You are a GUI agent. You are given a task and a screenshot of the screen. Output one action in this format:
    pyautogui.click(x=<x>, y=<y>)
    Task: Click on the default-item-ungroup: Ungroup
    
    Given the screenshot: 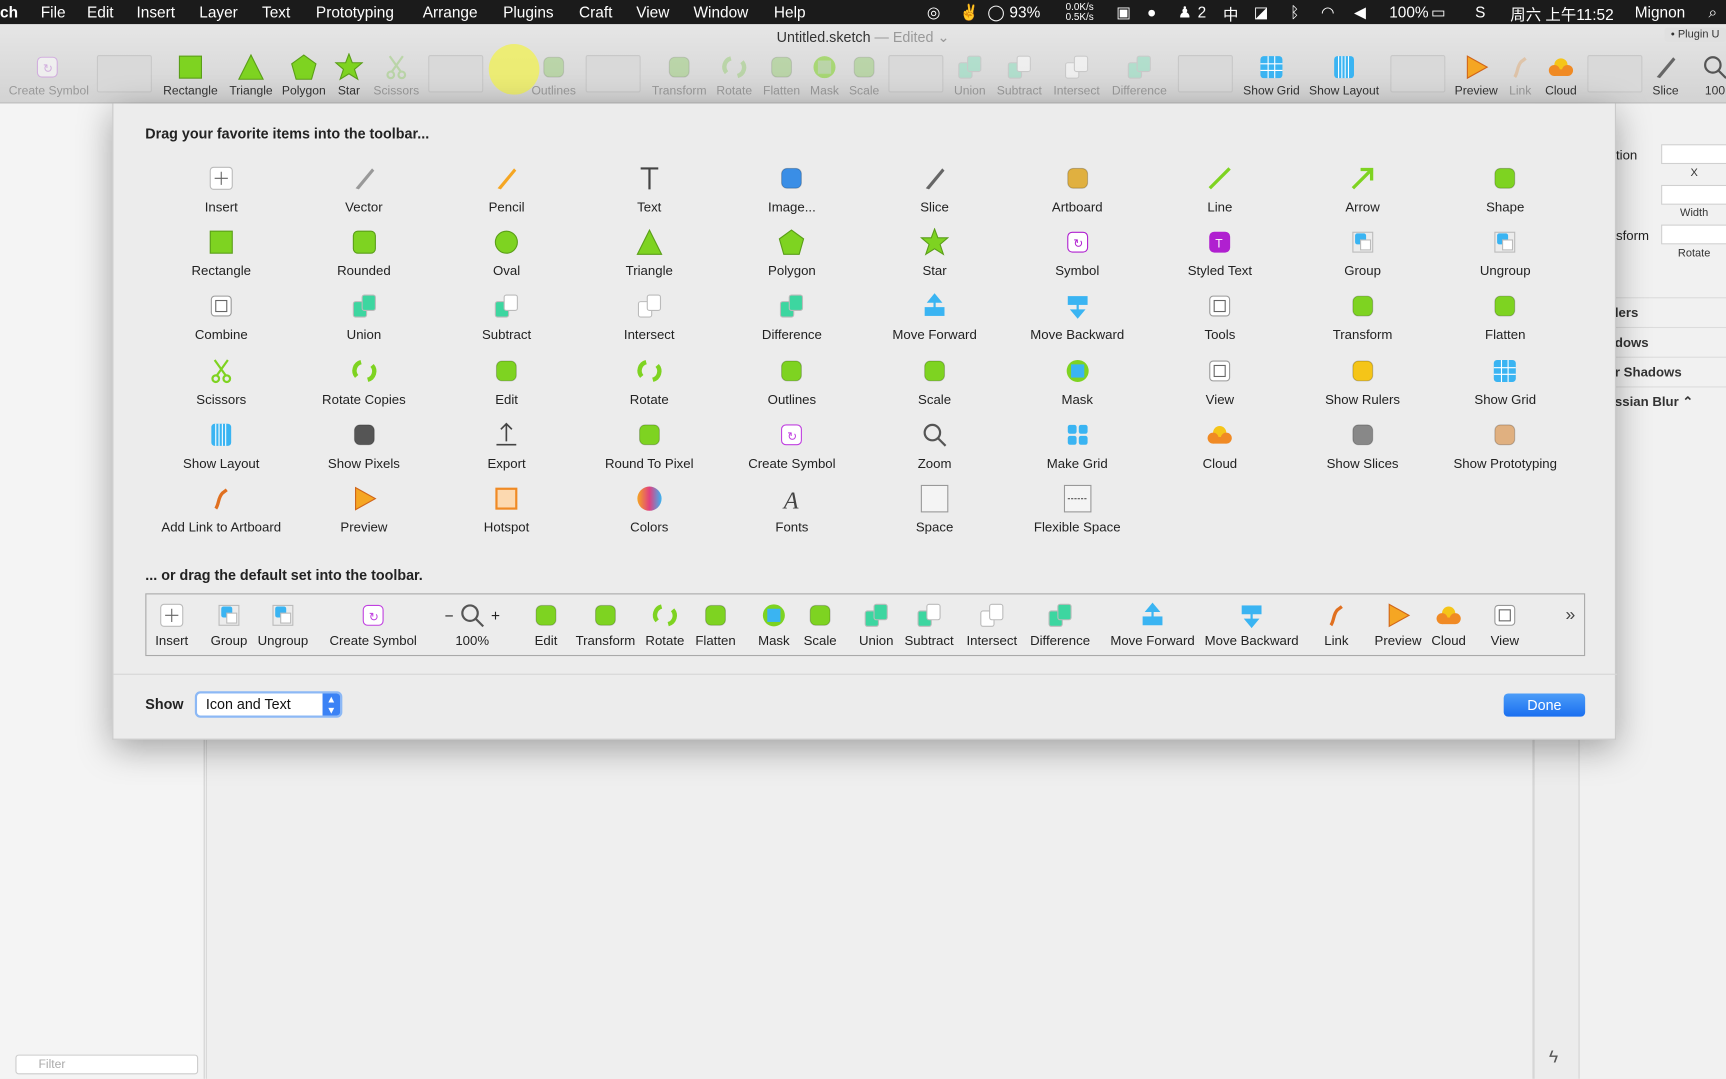 What is the action you would take?
    pyautogui.click(x=282, y=624)
    